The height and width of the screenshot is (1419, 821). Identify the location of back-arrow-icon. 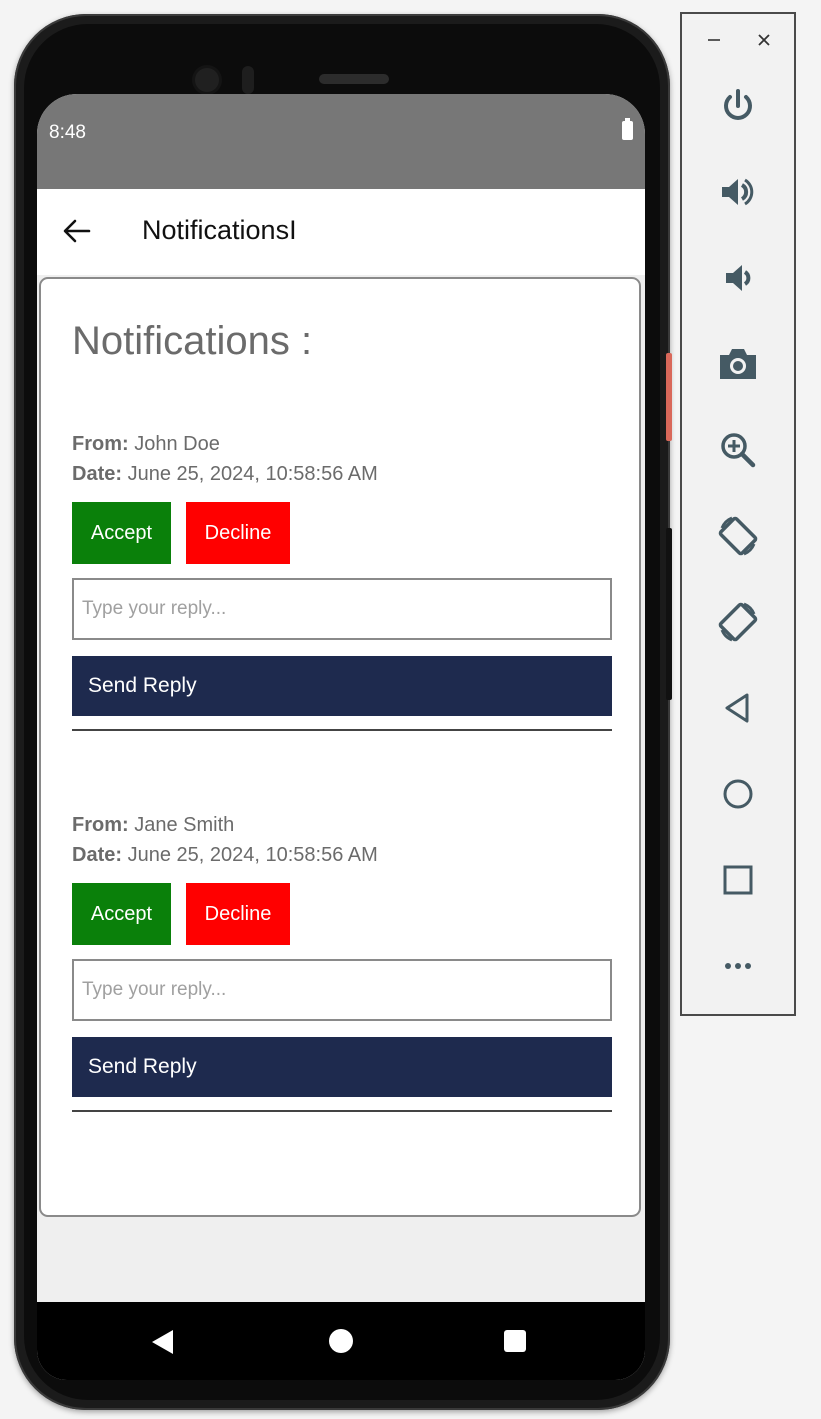
(77, 231).